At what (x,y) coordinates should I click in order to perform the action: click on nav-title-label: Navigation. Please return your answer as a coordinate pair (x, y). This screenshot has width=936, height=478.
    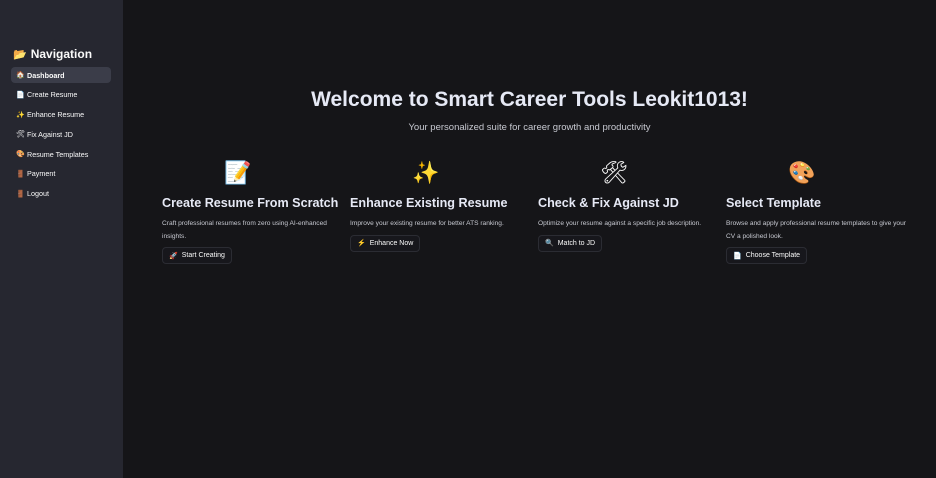
    Looking at the image, I should click on (61, 54).